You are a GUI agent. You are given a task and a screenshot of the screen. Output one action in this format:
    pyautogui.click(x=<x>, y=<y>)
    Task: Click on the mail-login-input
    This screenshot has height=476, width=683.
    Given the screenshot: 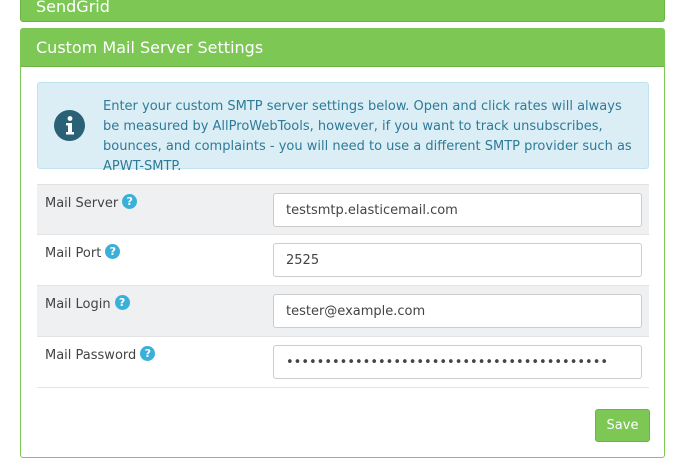 What is the action you would take?
    pyautogui.click(x=457, y=311)
    